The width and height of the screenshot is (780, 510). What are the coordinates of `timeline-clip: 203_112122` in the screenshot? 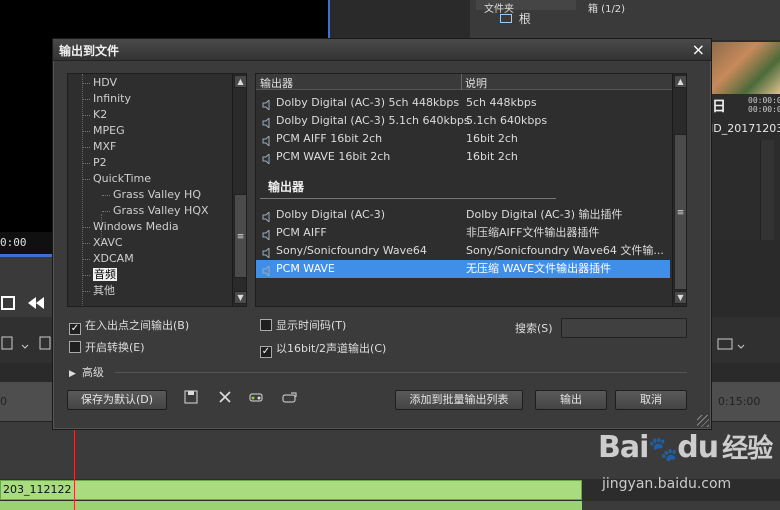 It's located at (291, 490).